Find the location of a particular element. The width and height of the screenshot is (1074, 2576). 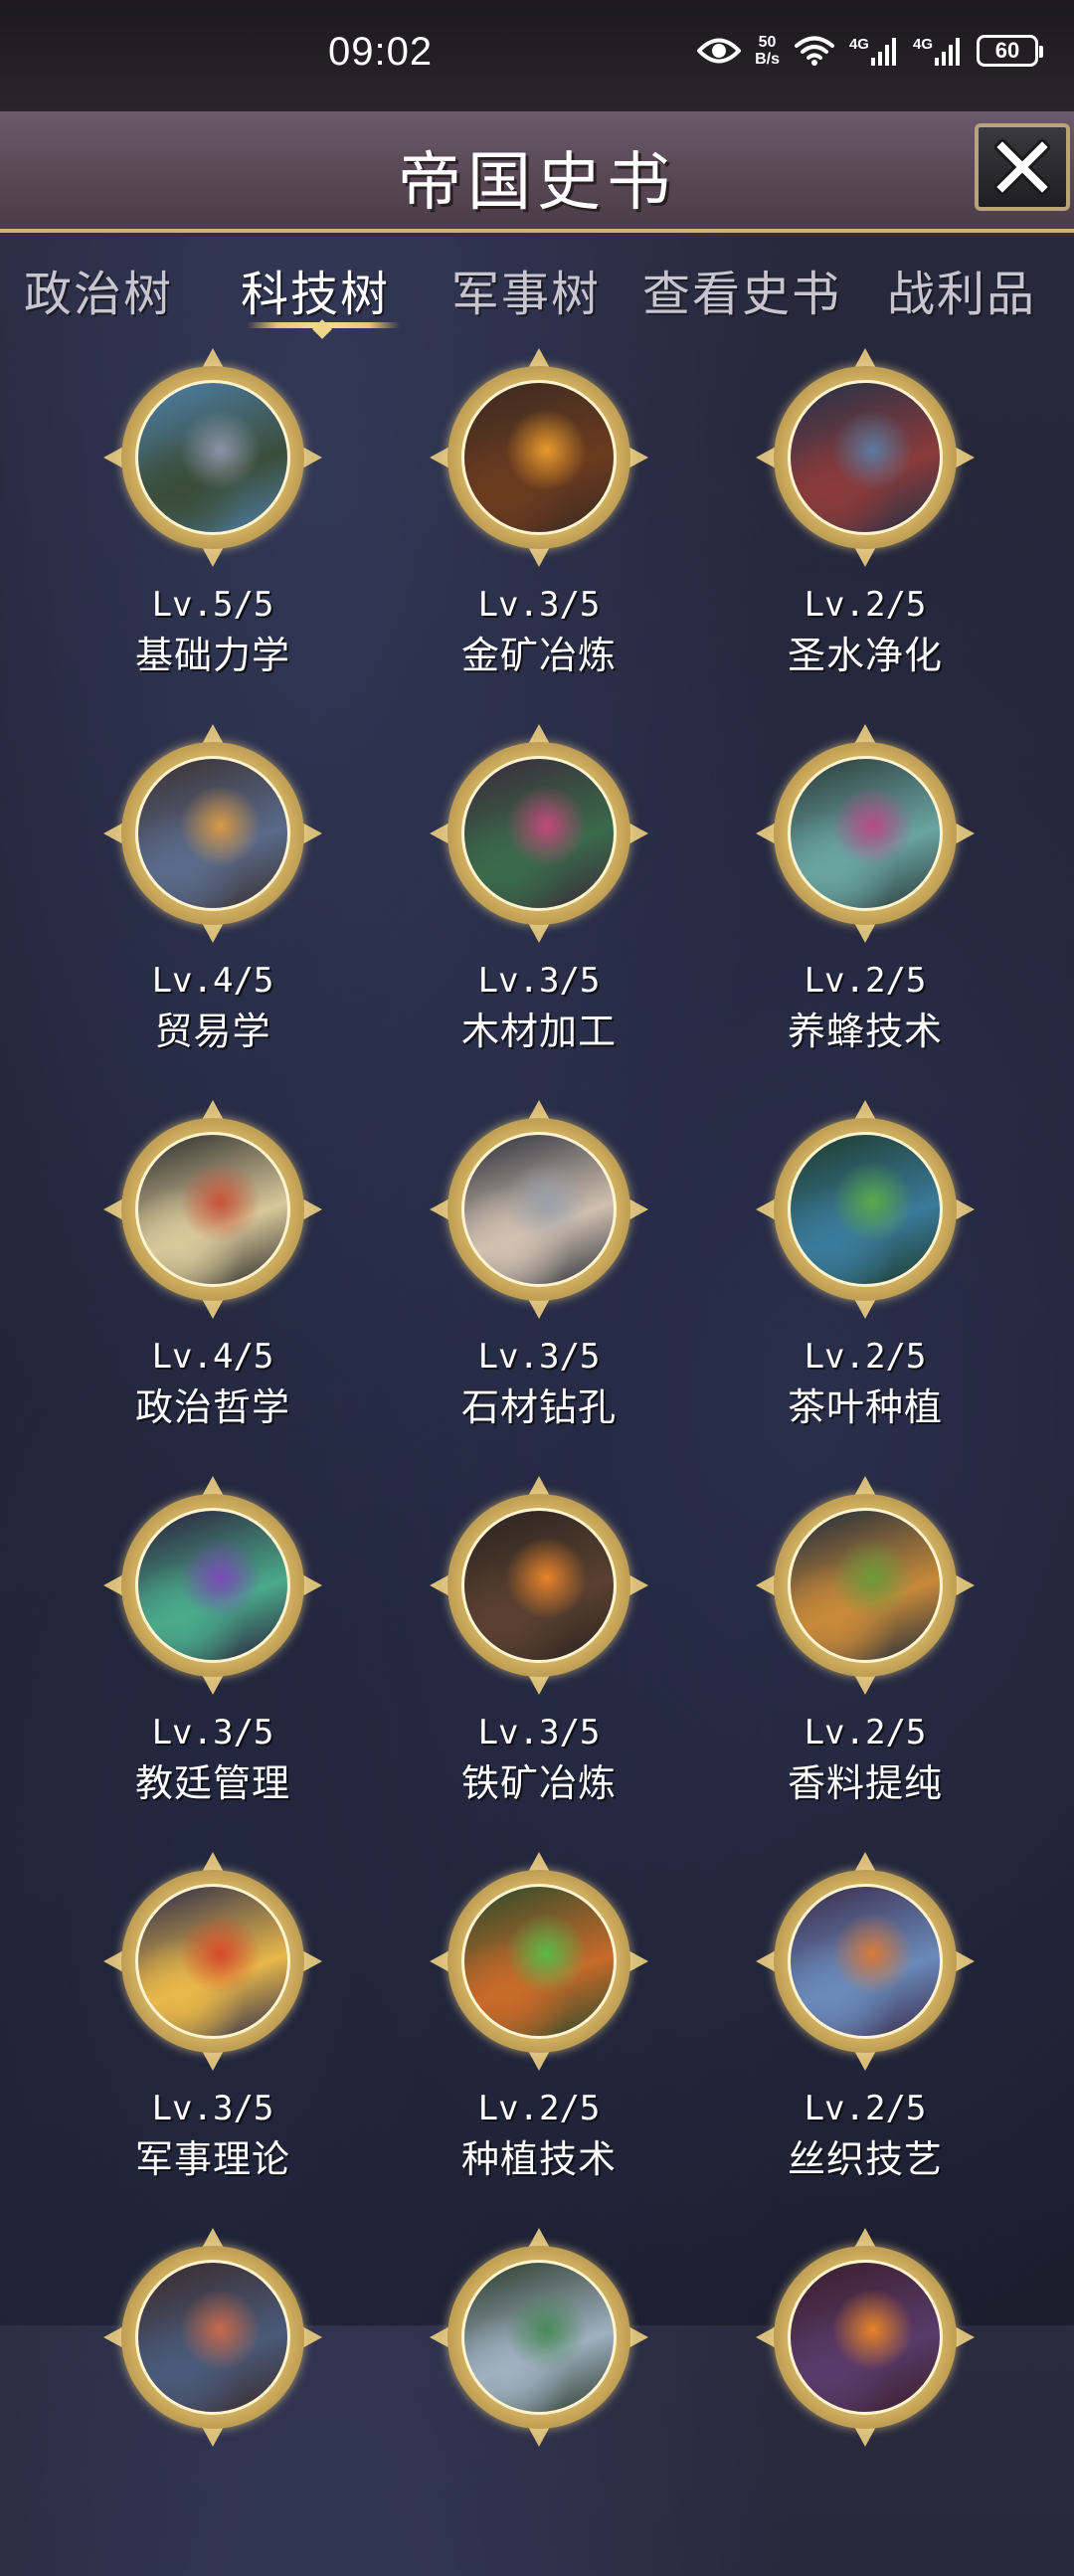

tech-node: Lv.3/5 军事理论 is located at coordinates (213, 2026).